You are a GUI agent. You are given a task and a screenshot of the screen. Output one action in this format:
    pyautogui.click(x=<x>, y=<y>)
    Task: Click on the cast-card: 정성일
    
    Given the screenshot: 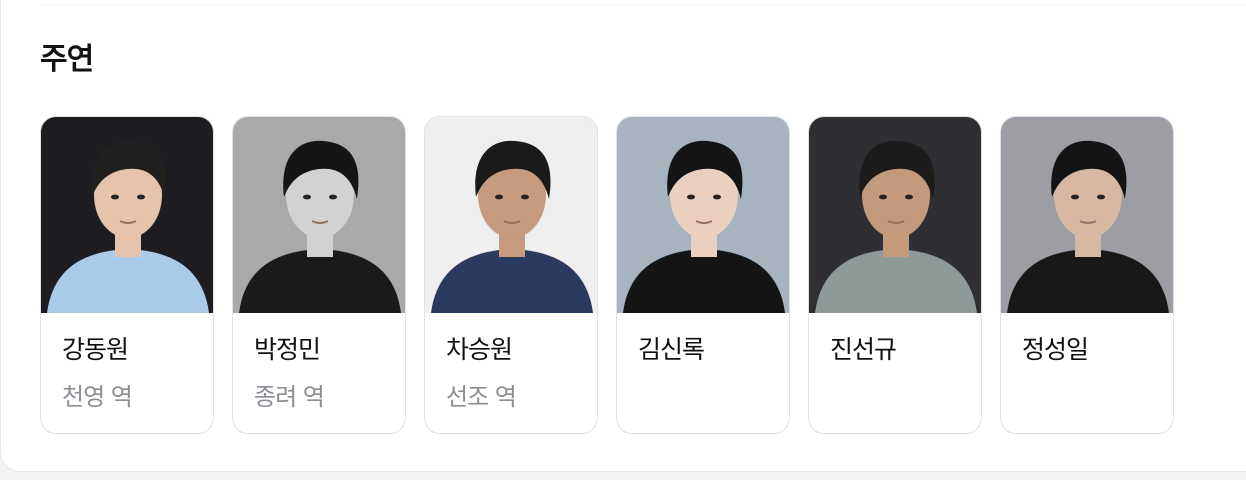 What is the action you would take?
    pyautogui.click(x=1087, y=275)
    